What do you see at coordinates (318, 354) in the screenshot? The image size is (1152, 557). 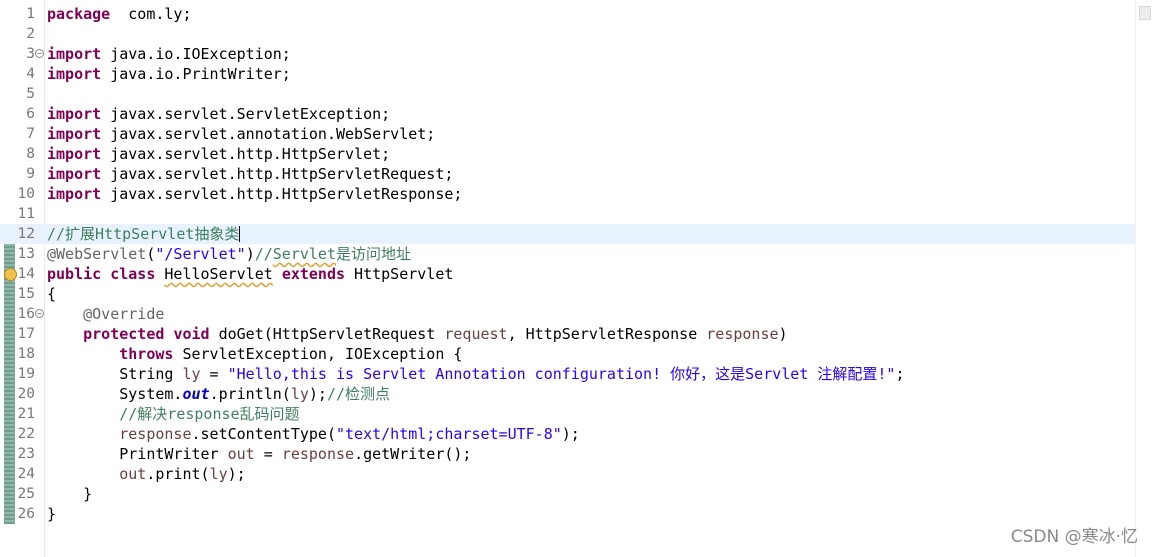 I see `code-token: ServletException, IOException {` at bounding box center [318, 354].